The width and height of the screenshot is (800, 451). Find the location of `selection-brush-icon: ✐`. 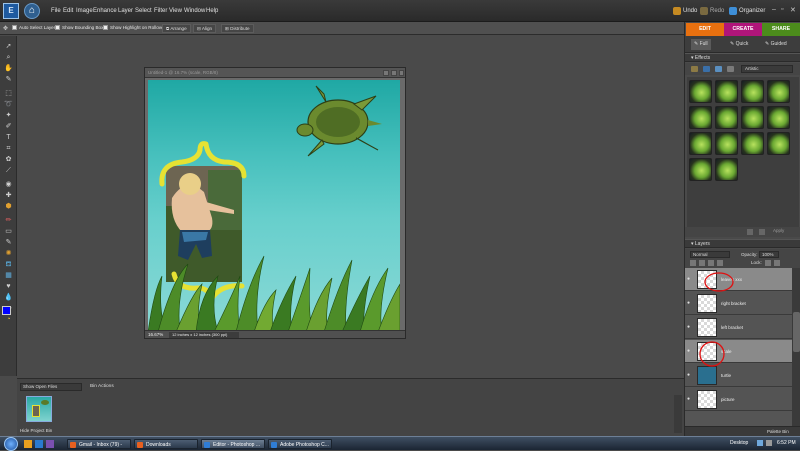

selection-brush-icon: ✐ is located at coordinates (8, 126).